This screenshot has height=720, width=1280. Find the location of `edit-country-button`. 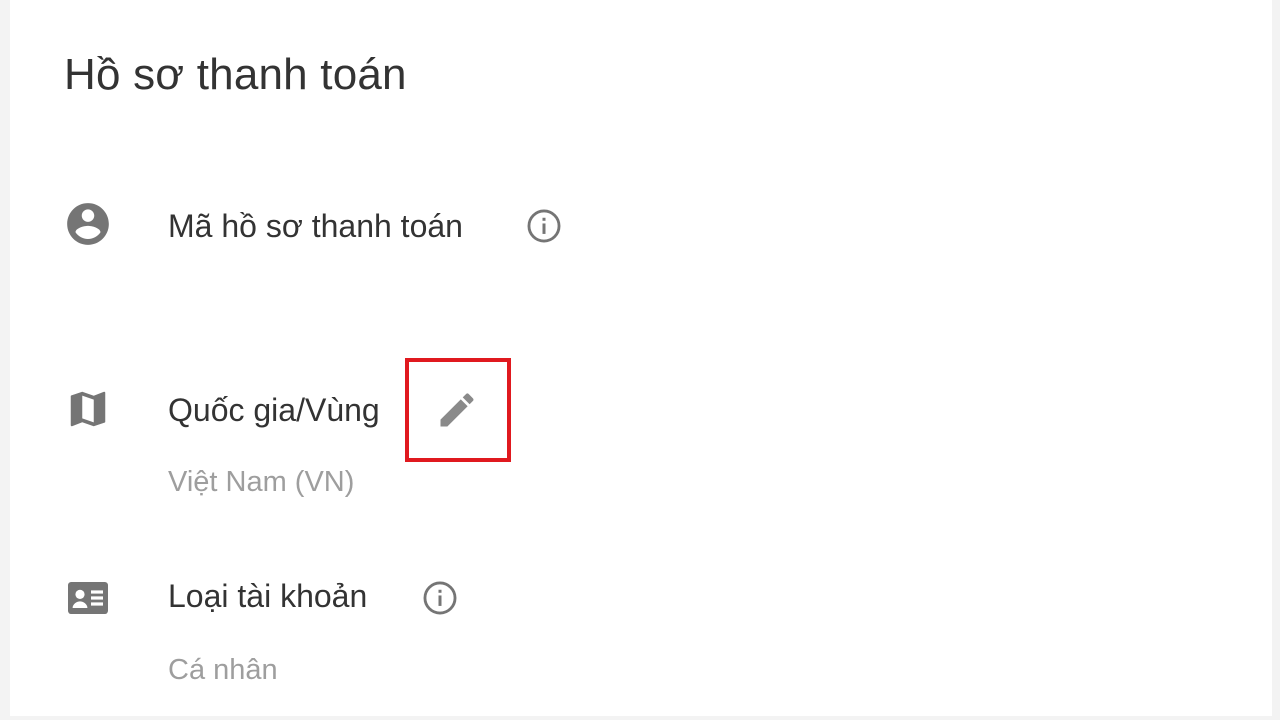

edit-country-button is located at coordinates (457, 410).